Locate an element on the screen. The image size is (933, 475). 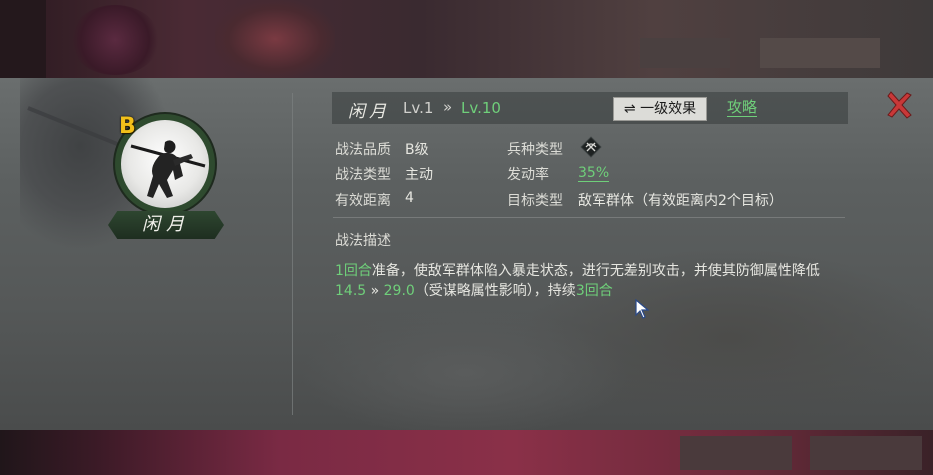
swap-icon: ⇌ is located at coordinates (629, 109).